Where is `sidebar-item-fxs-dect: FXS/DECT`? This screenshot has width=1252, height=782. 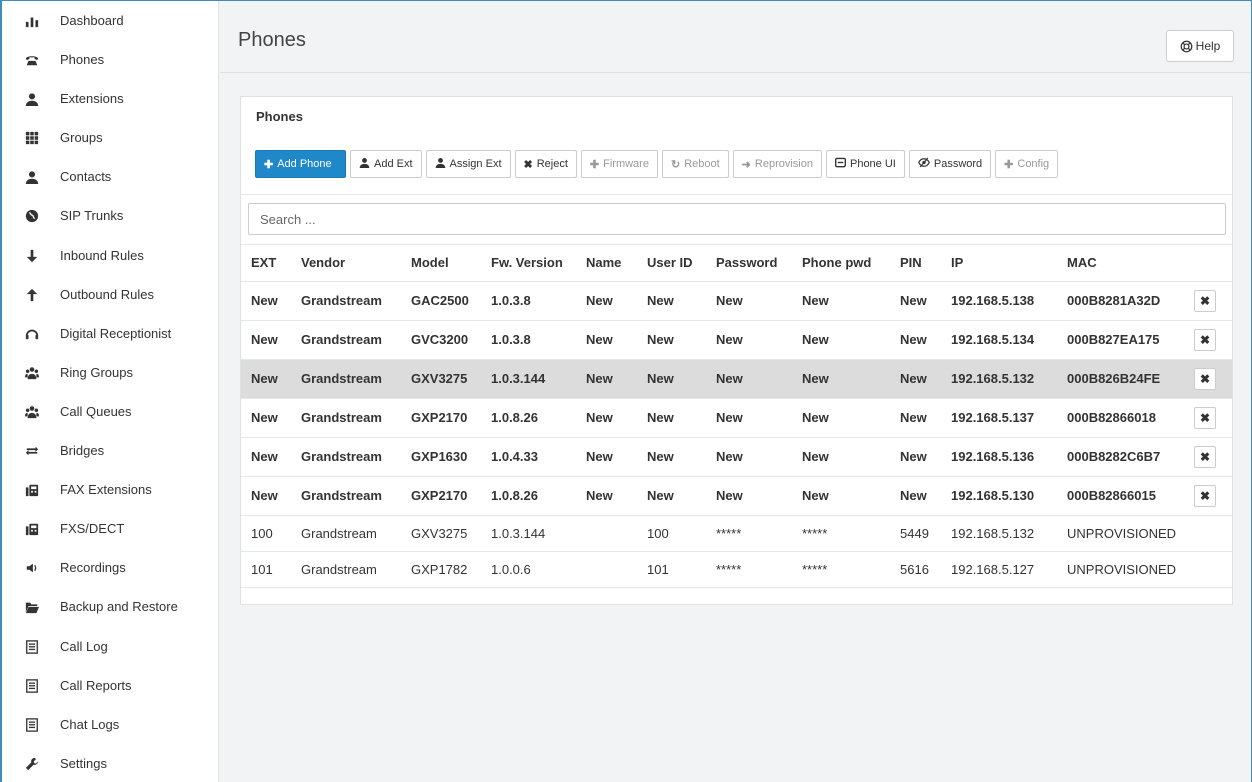
sidebar-item-fxs-dect: FXS/DECT is located at coordinates (110, 528).